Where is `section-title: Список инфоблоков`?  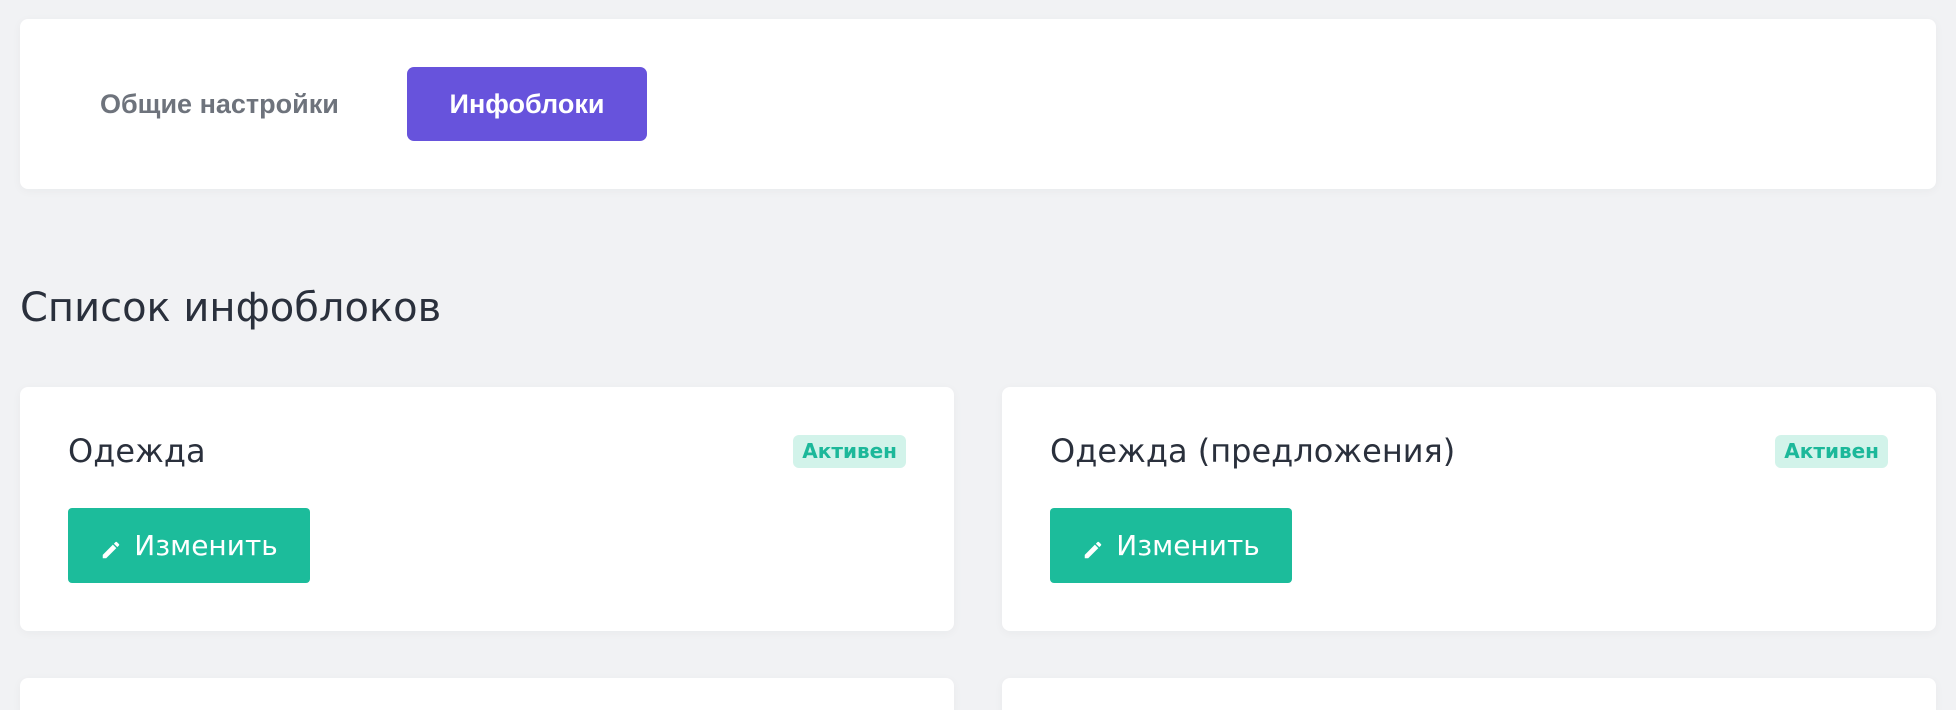 section-title: Список инфоблоков is located at coordinates (231, 308).